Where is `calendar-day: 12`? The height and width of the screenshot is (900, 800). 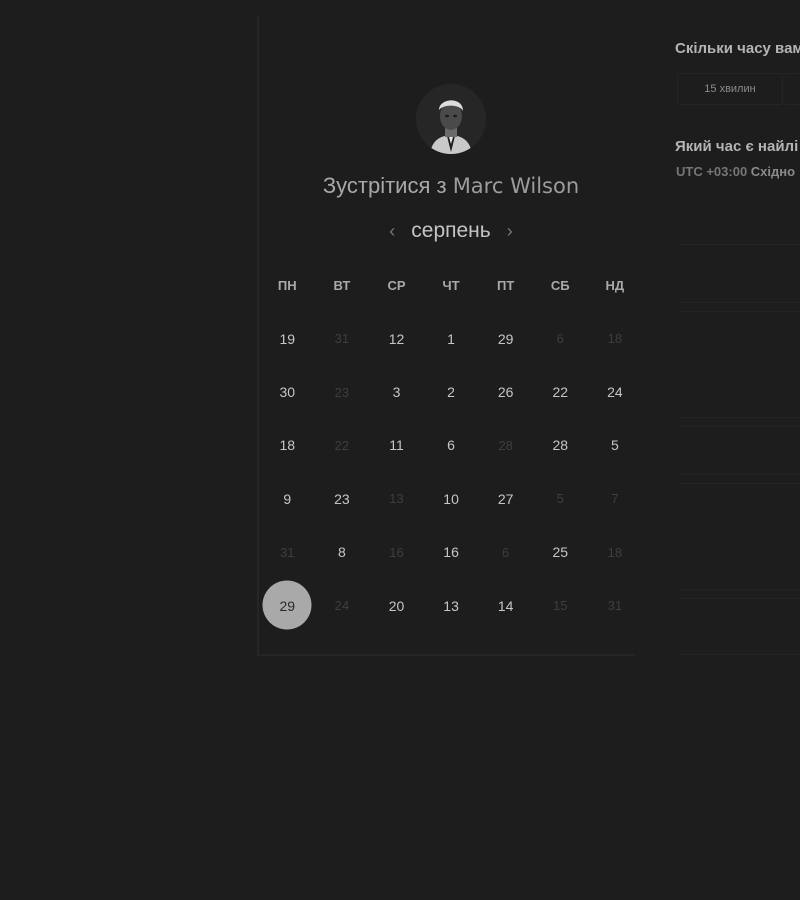 calendar-day: 12 is located at coordinates (396, 338).